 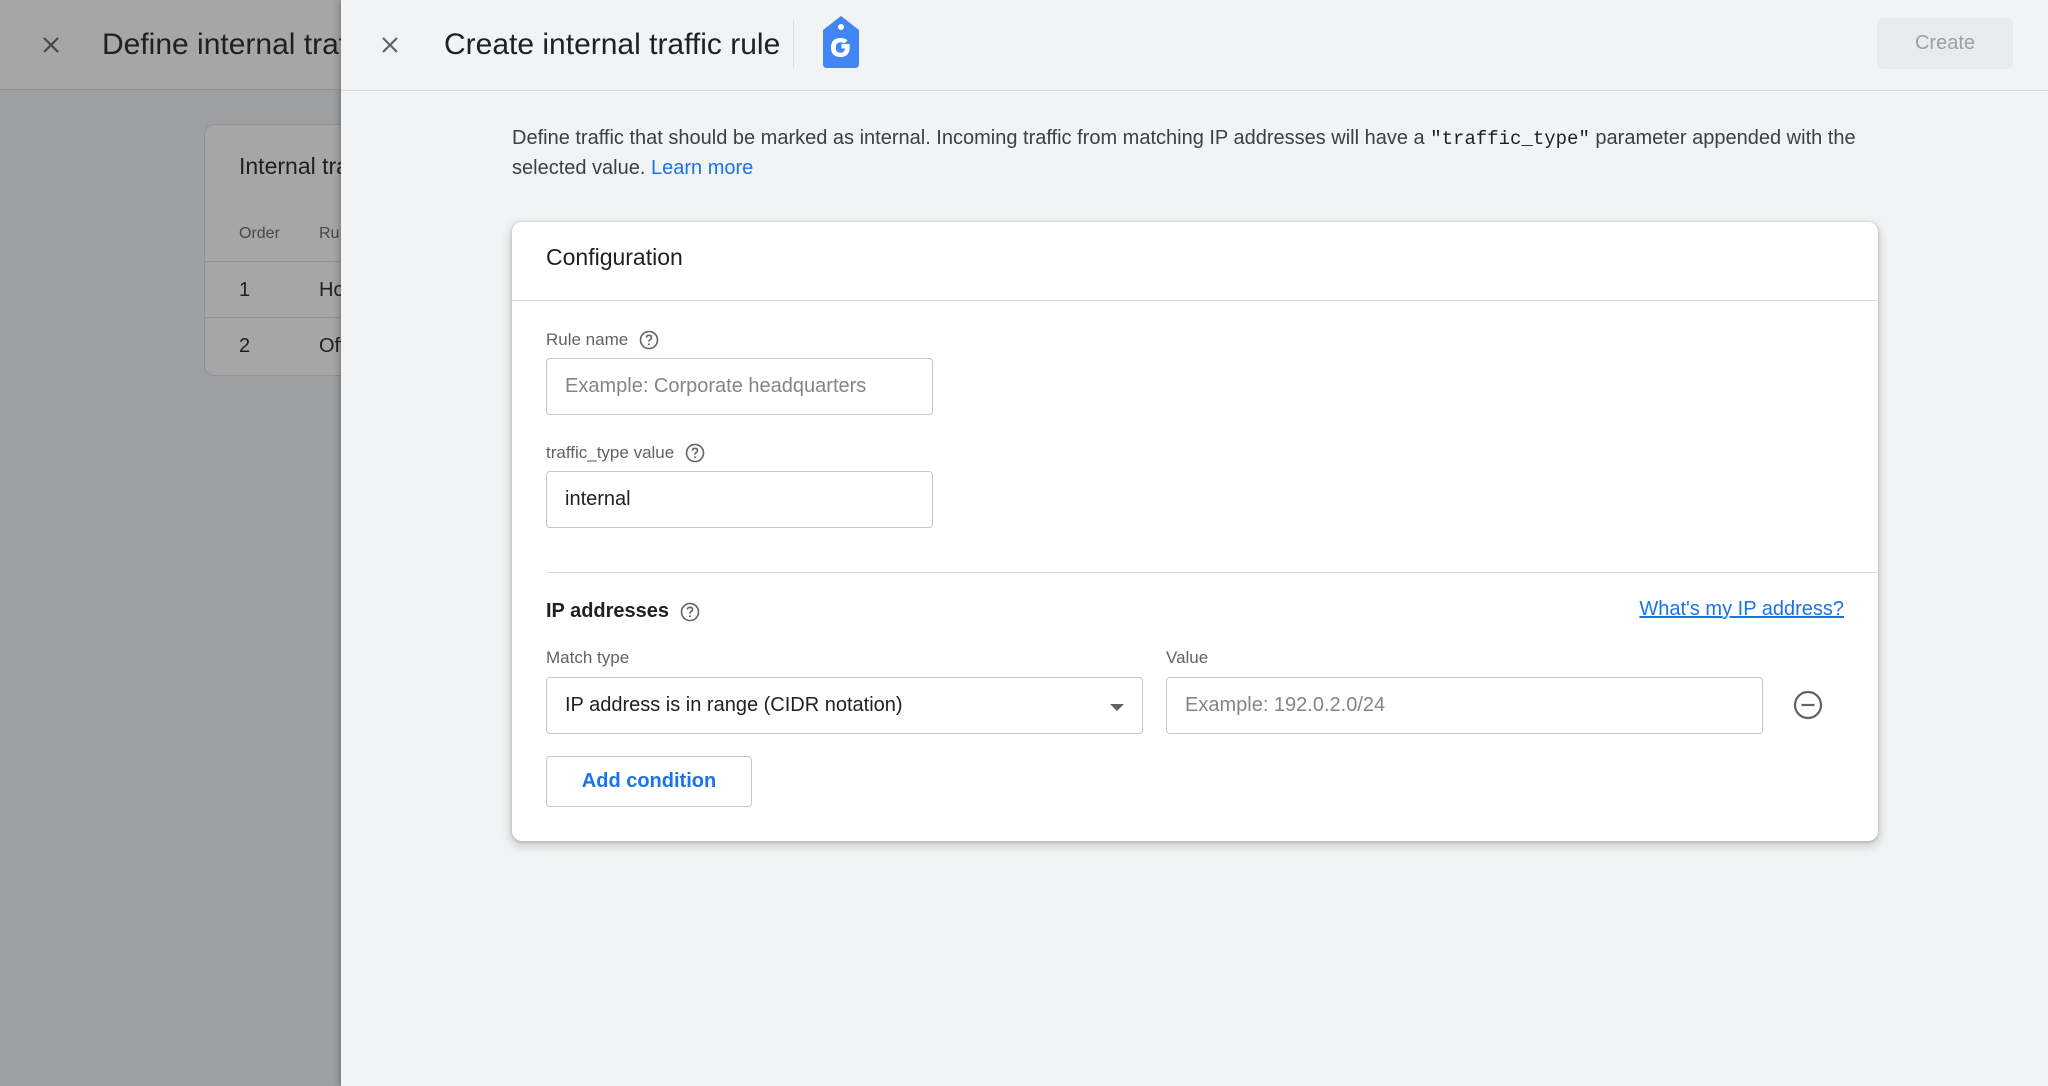 I want to click on traffic-type-input, so click(x=739, y=499).